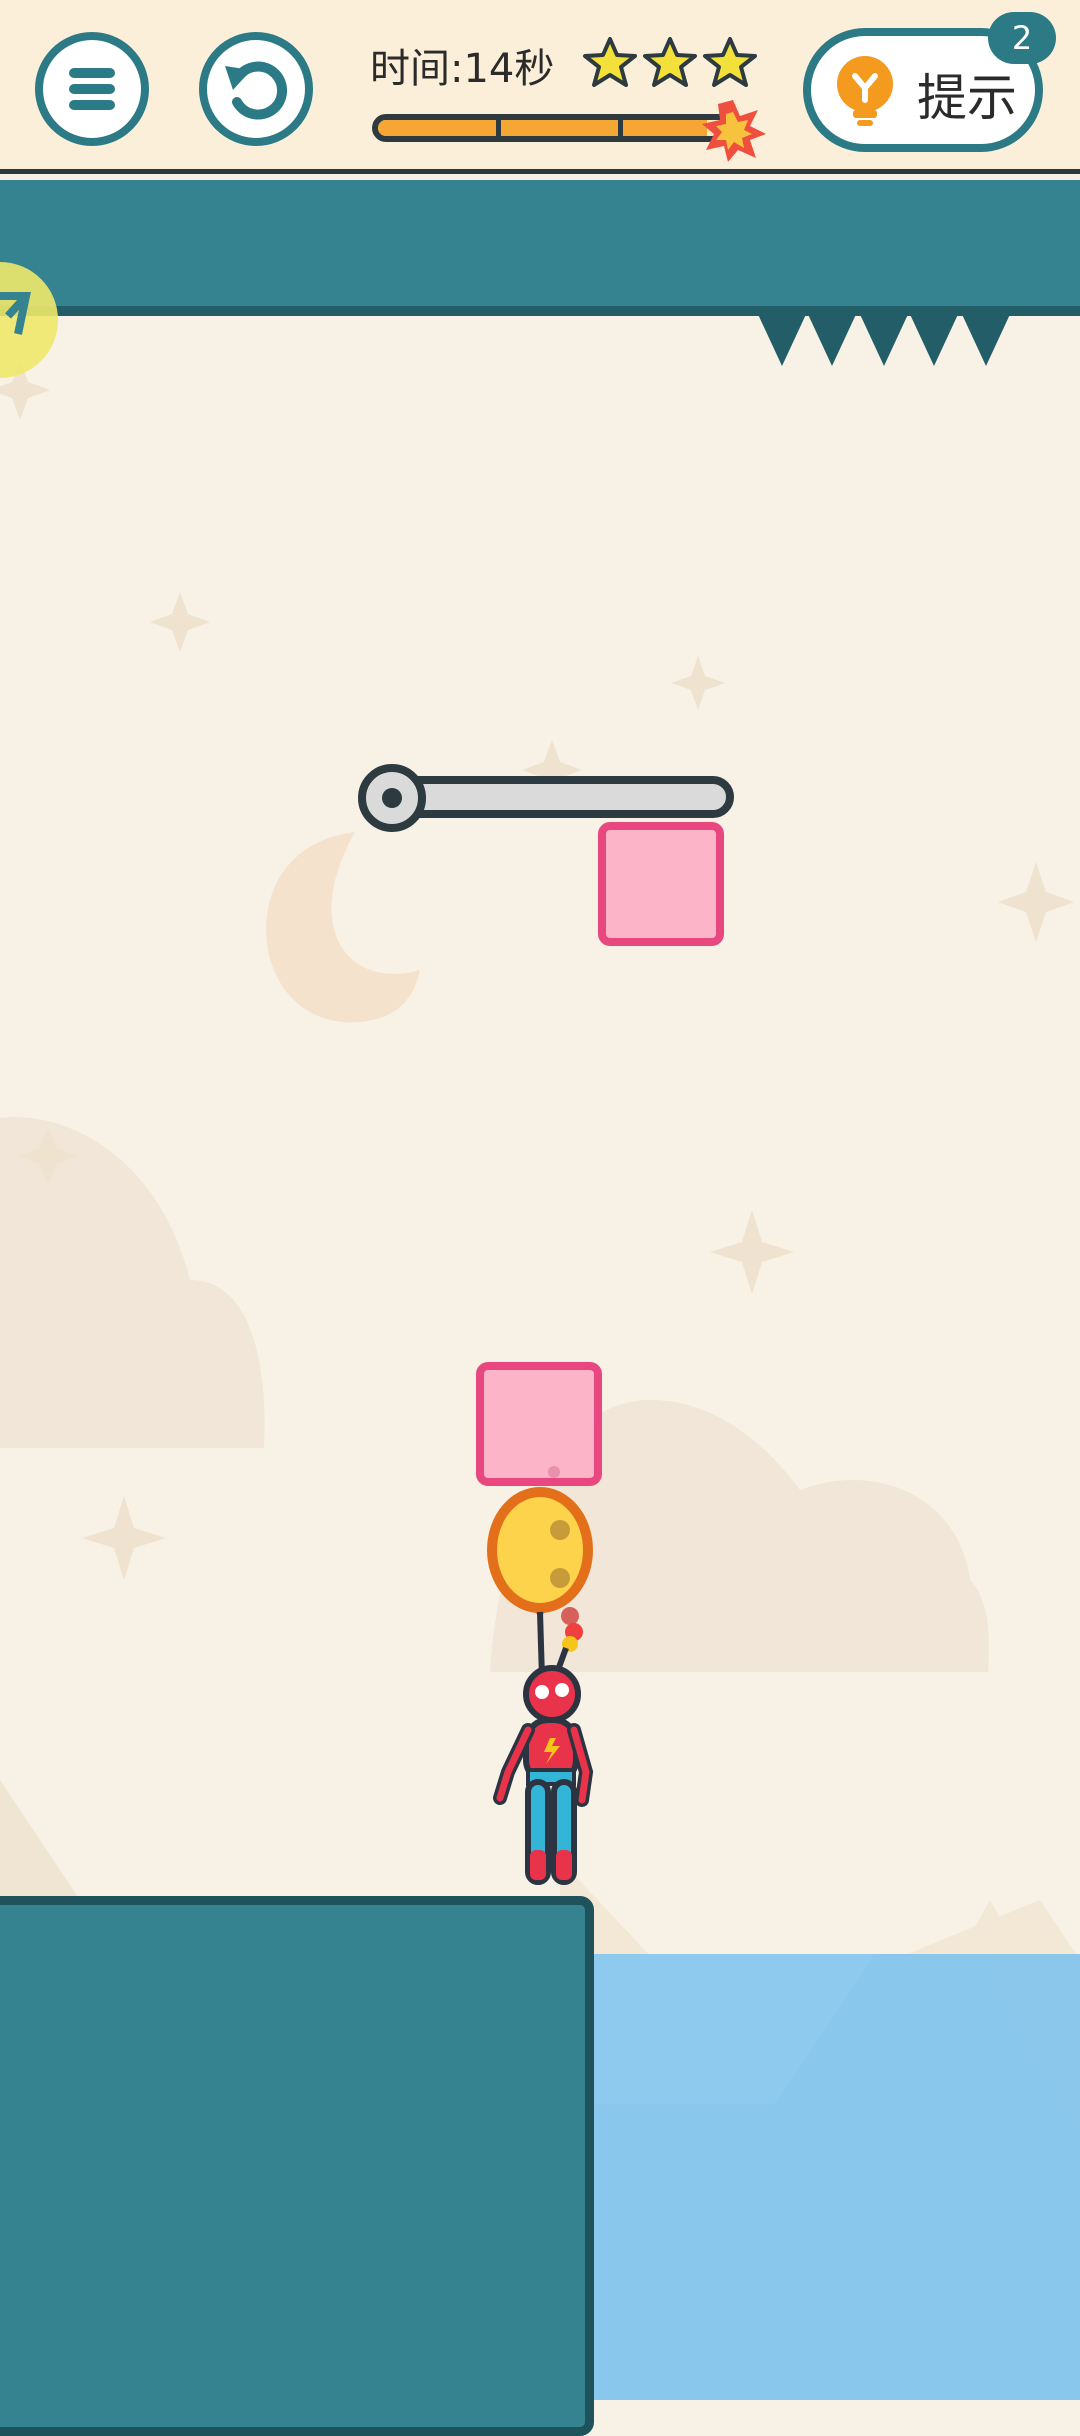 Image resolution: width=1080 pixels, height=2436 pixels. Describe the element at coordinates (967, 98) in the screenshot. I see `hint-label: 提示` at that location.